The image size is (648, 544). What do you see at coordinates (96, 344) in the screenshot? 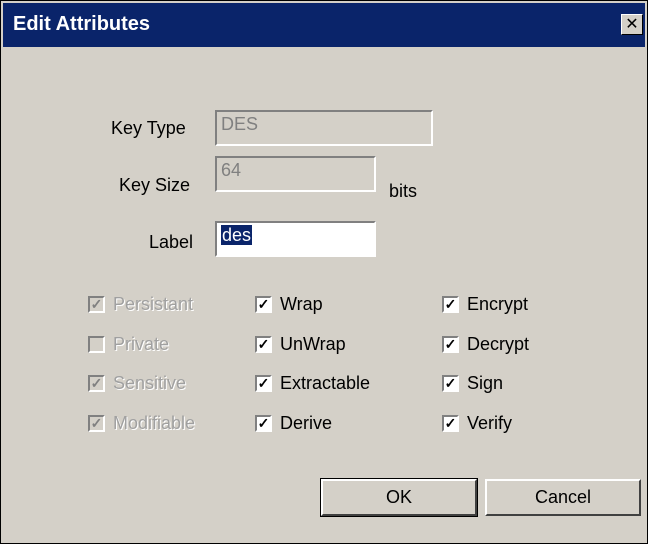
I see `checkbox-unchecked-icon` at bounding box center [96, 344].